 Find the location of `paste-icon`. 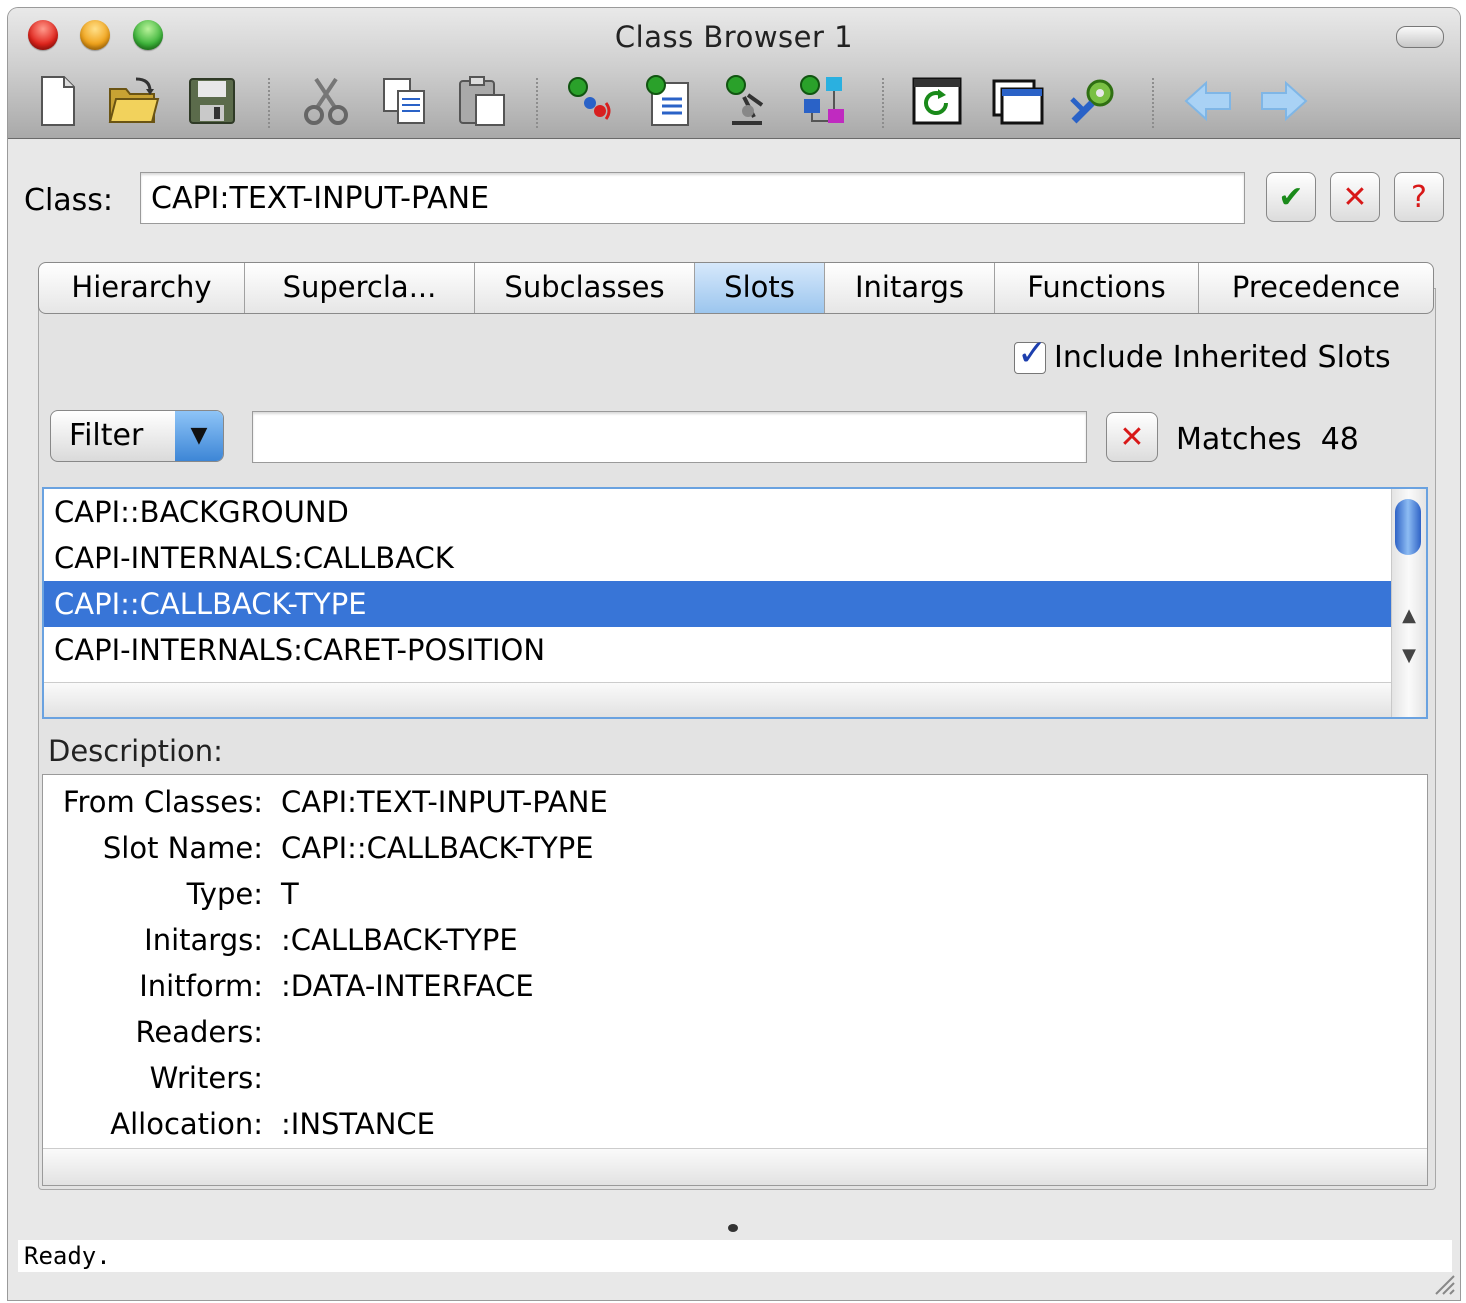

paste-icon is located at coordinates (482, 101).